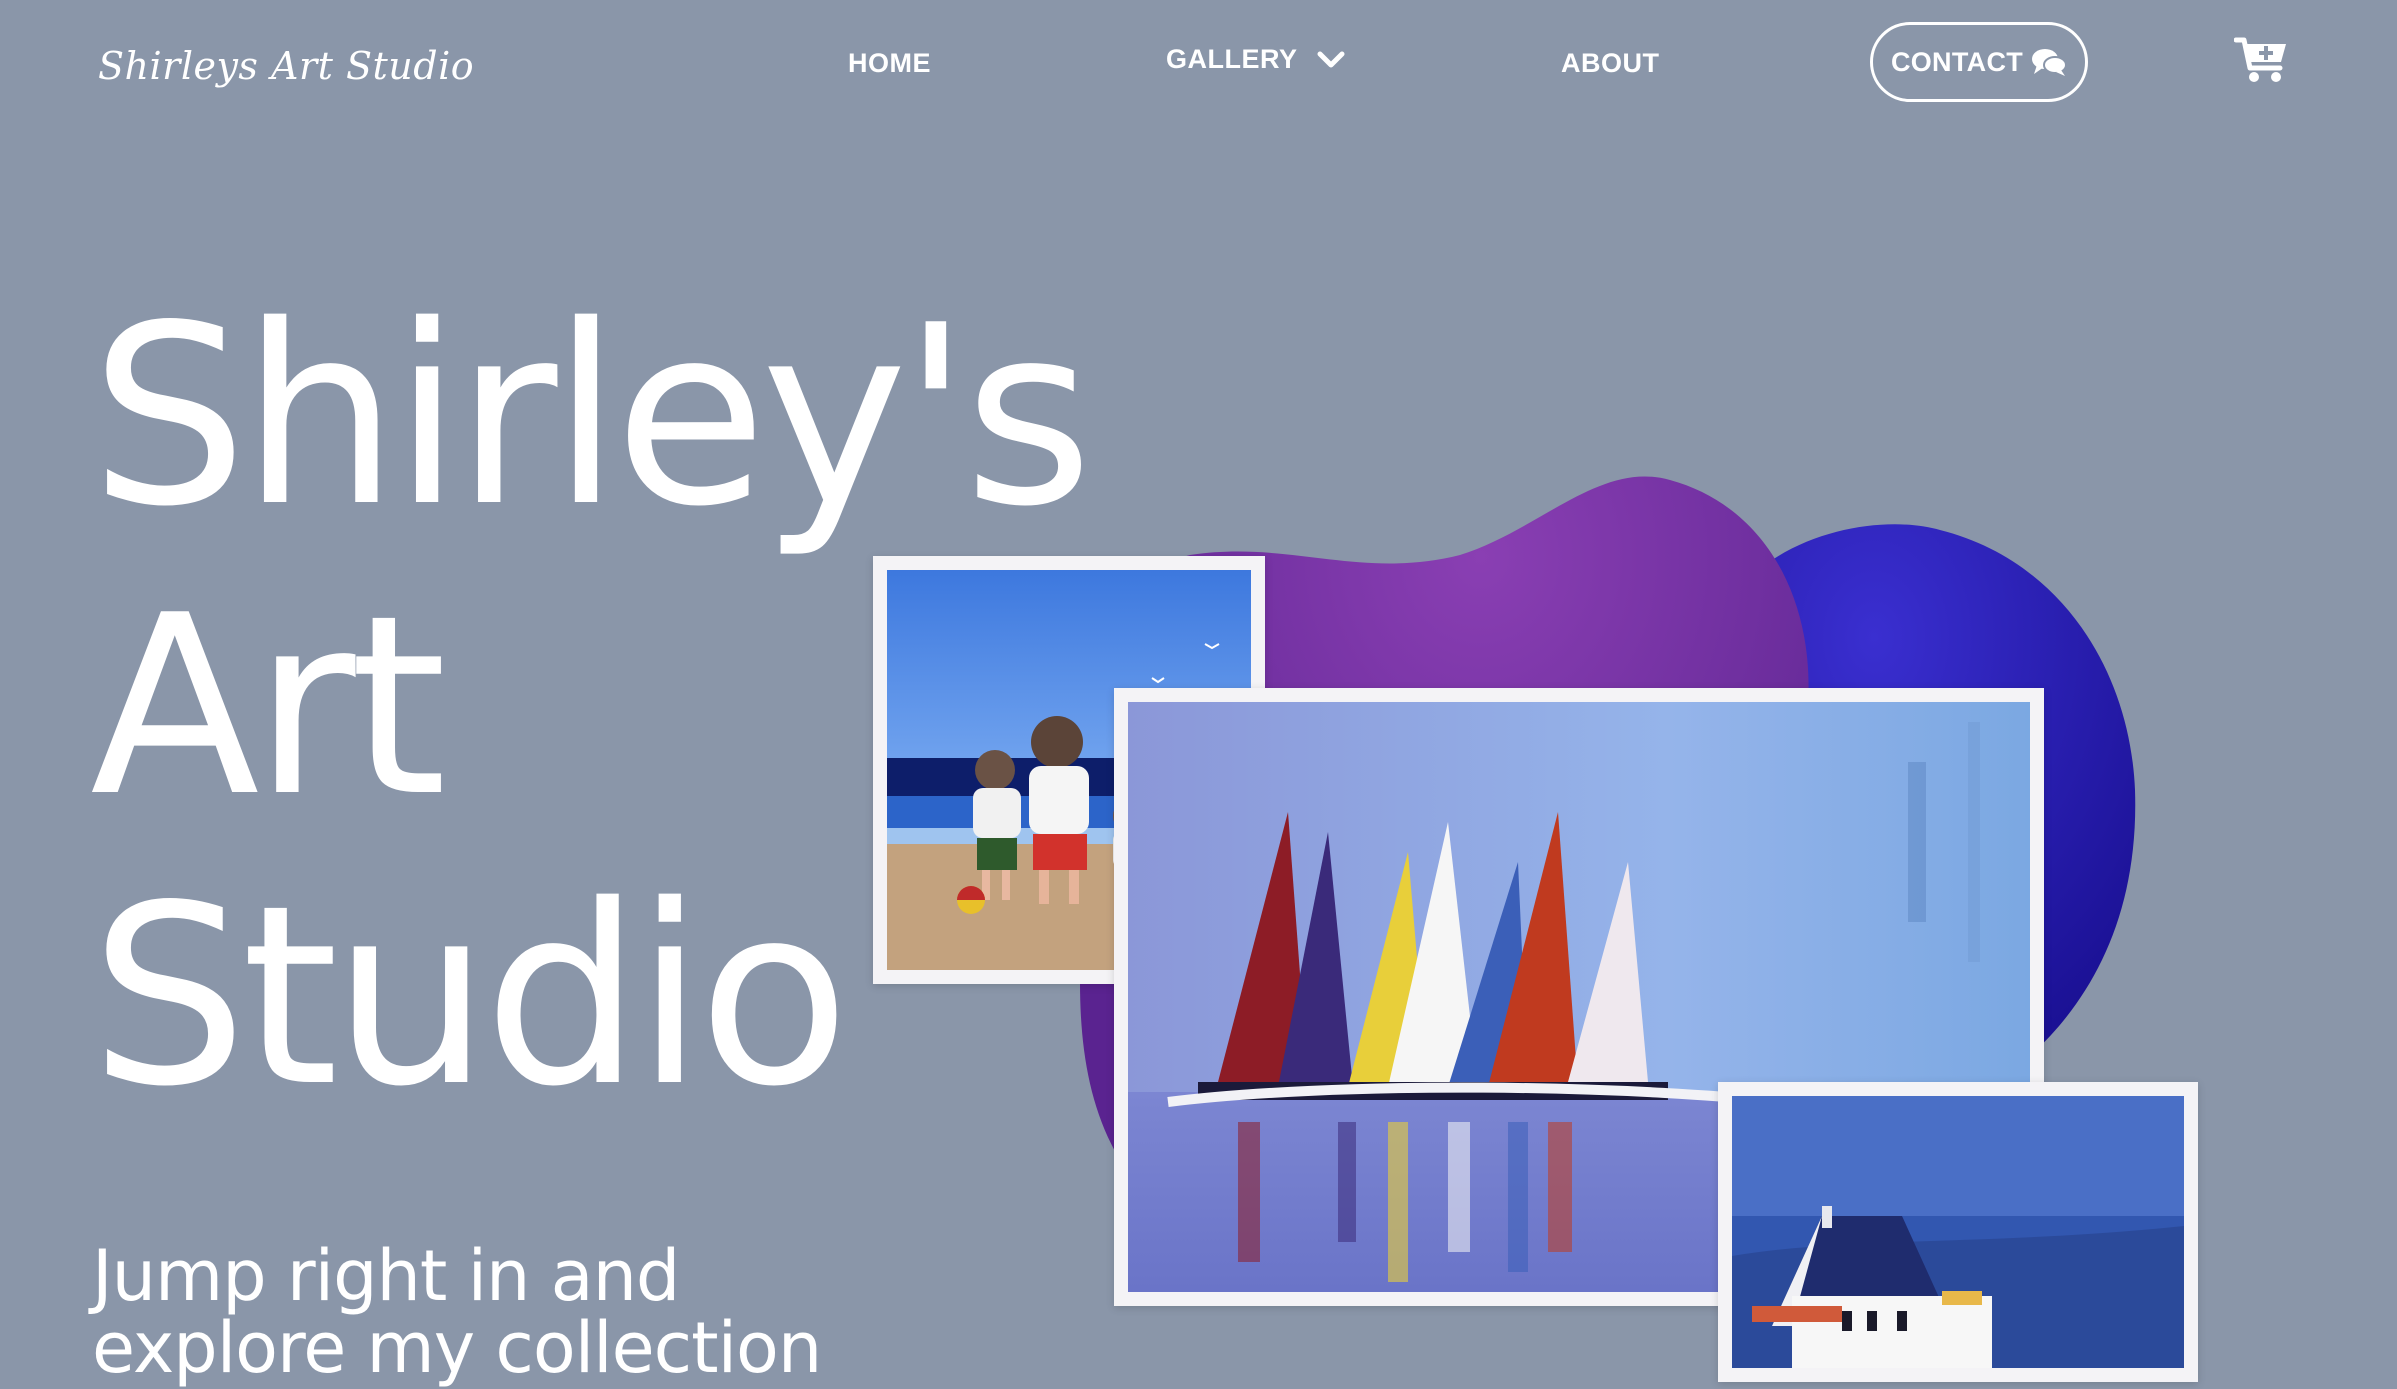 The image size is (2397, 1389). Describe the element at coordinates (591, 417) in the screenshot. I see `hero-title-line-1: Shirley's` at that location.